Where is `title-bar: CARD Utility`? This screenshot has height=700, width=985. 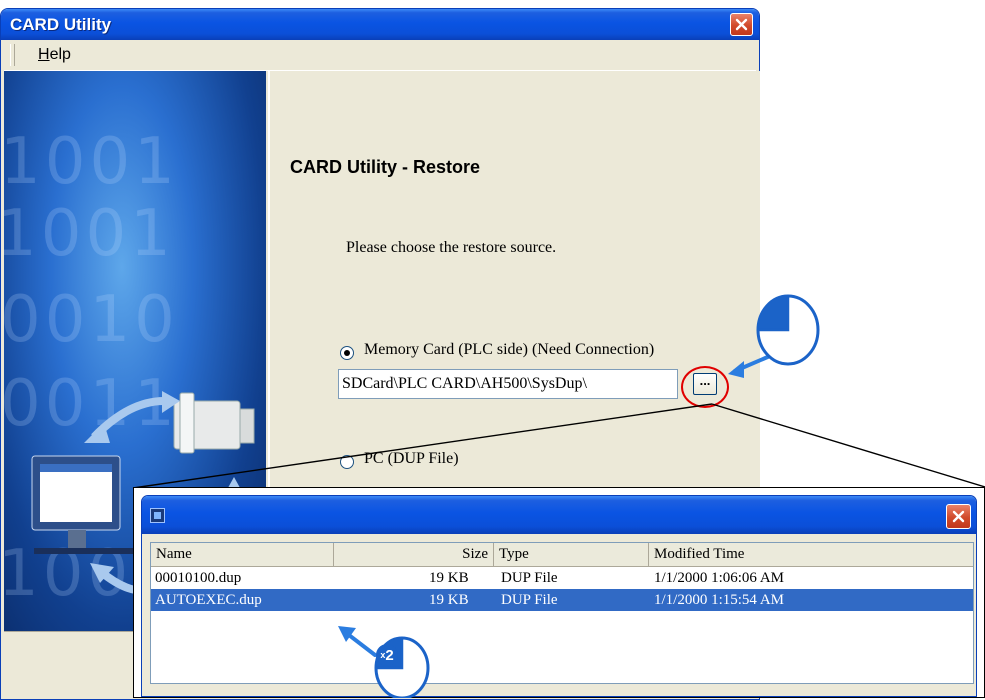 title-bar: CARD Utility is located at coordinates (380, 24).